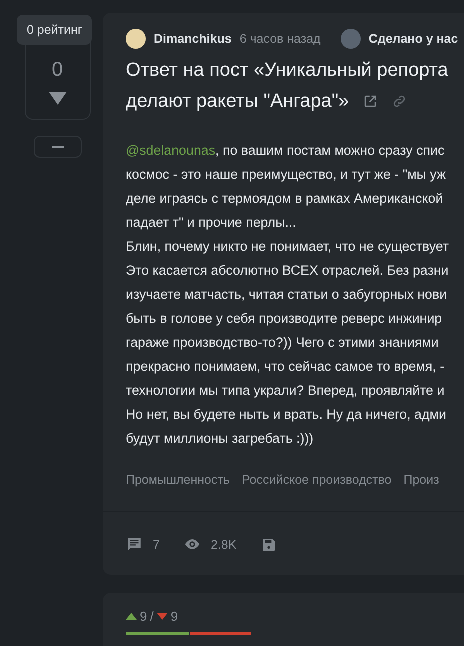 The width and height of the screenshot is (464, 646). I want to click on post-text-line: гараже производство-то?)) Чего с этими знаниями, so click(282, 343).